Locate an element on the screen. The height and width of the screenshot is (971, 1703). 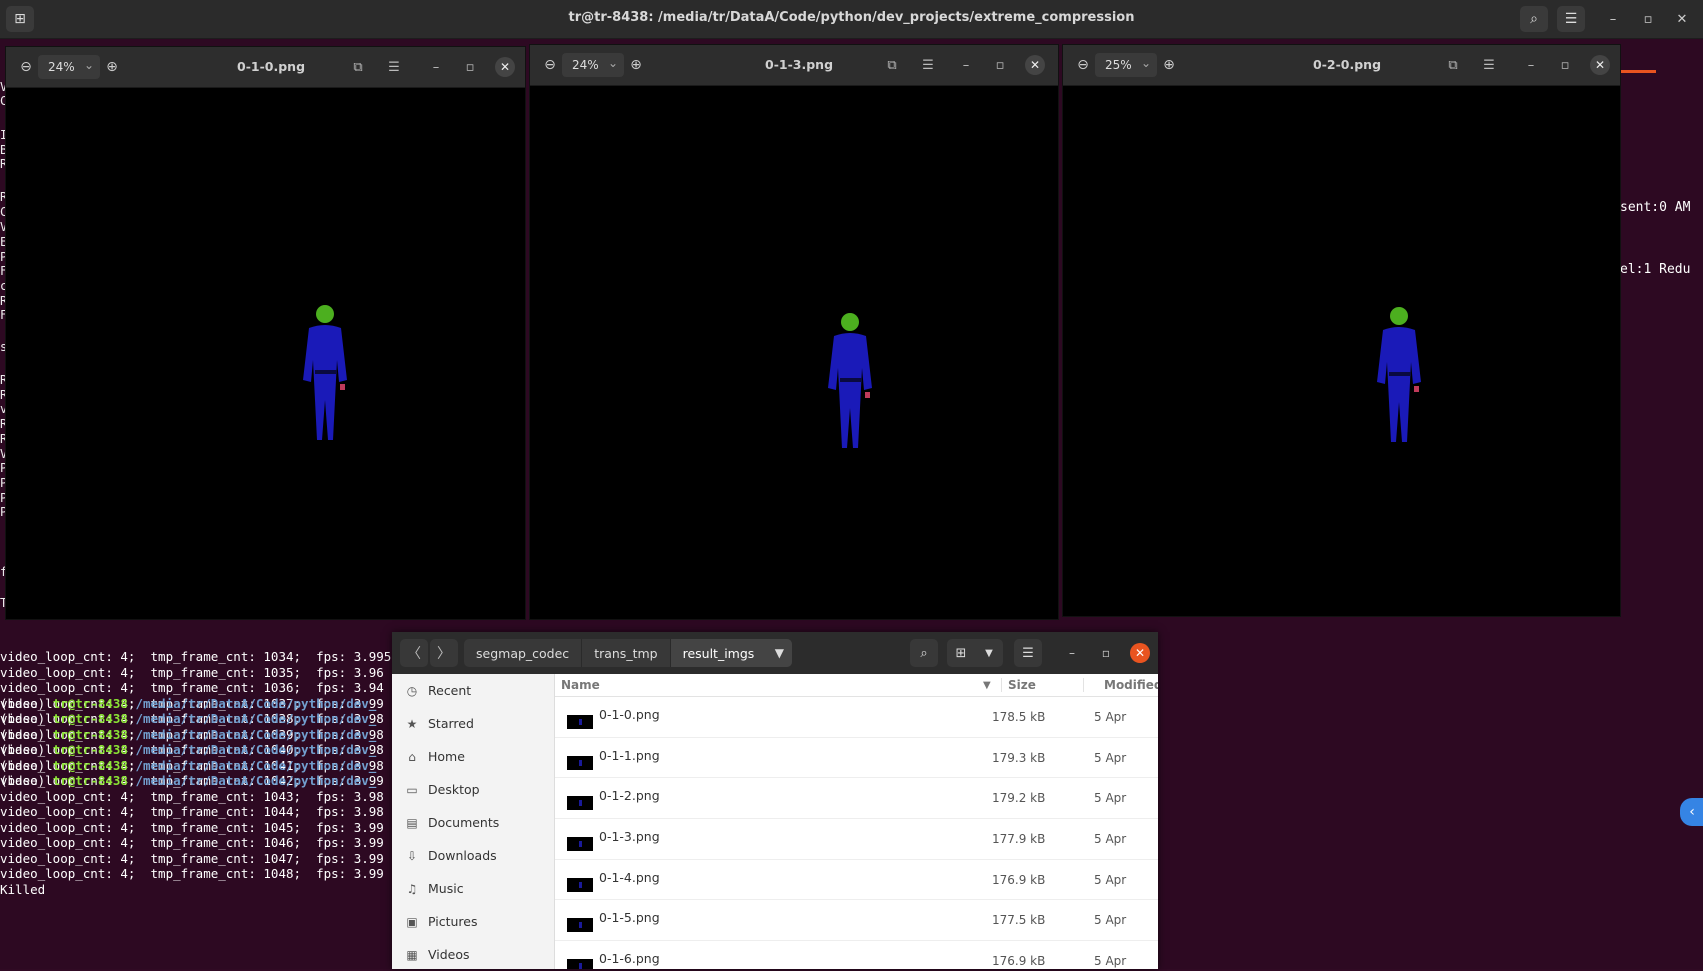
sort-chevron-icon: ▼ is located at coordinates (987, 685).